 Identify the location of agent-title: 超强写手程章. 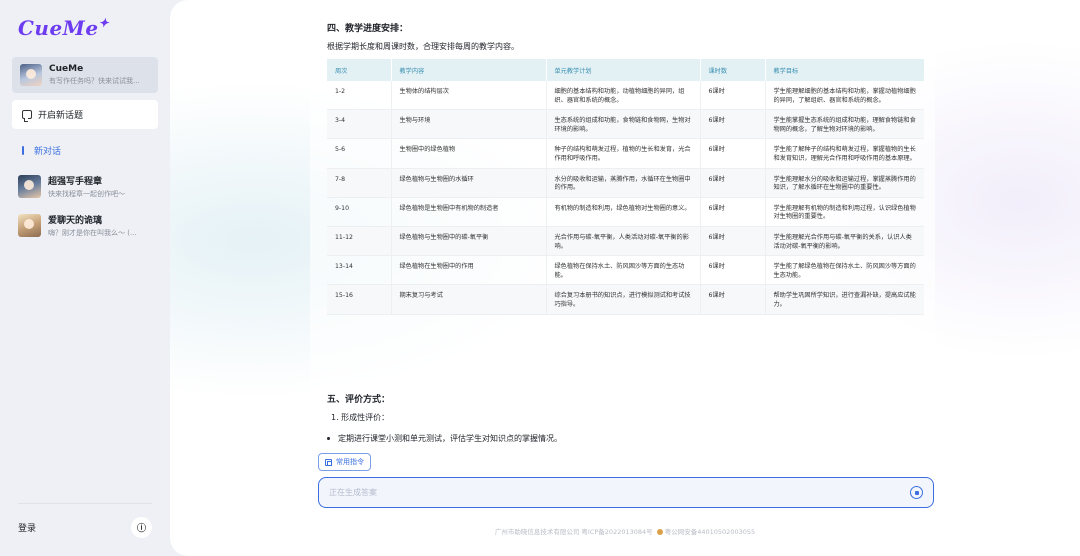
(75, 181).